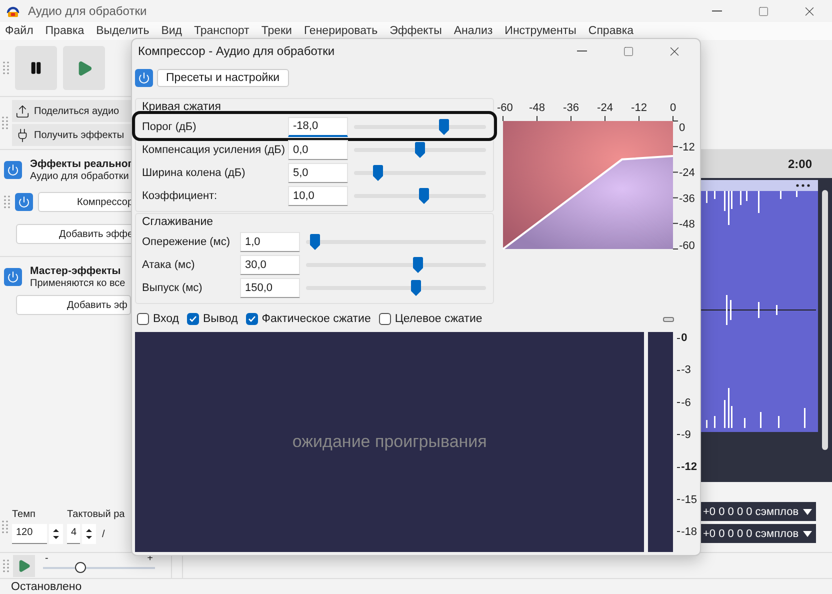 This screenshot has width=832, height=594. I want to click on value-field: 10,0, so click(318, 196).